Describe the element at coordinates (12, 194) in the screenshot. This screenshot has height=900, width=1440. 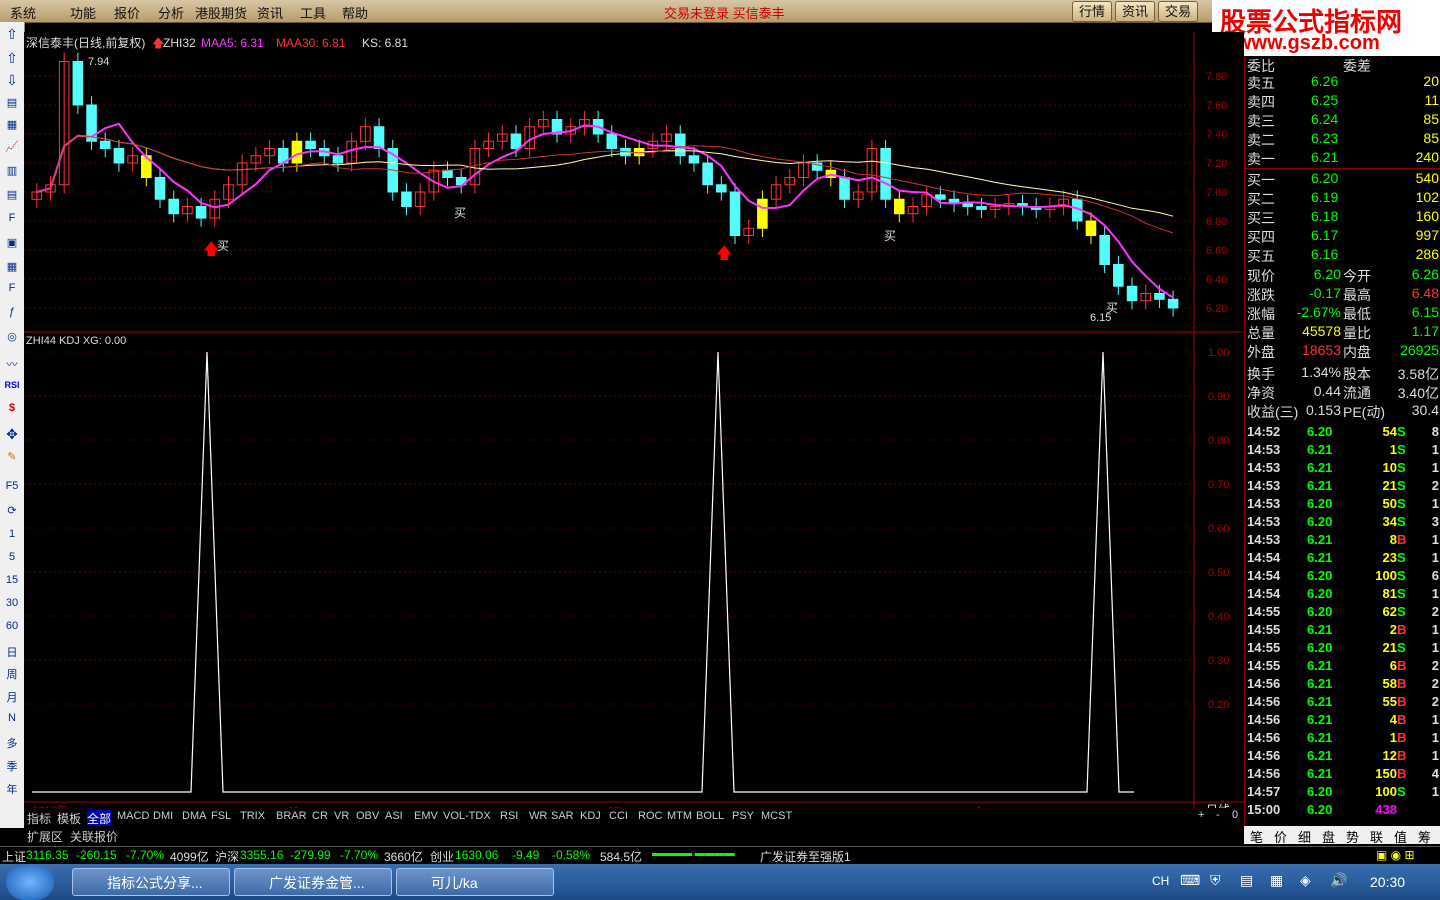
I see `list-icon: ▤` at that location.